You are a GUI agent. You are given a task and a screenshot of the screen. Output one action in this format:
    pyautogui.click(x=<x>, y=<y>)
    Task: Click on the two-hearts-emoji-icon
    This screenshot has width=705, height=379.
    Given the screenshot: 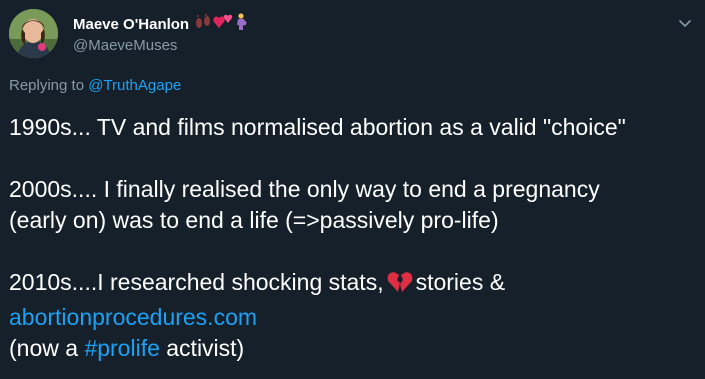 What is the action you would take?
    pyautogui.click(x=223, y=24)
    